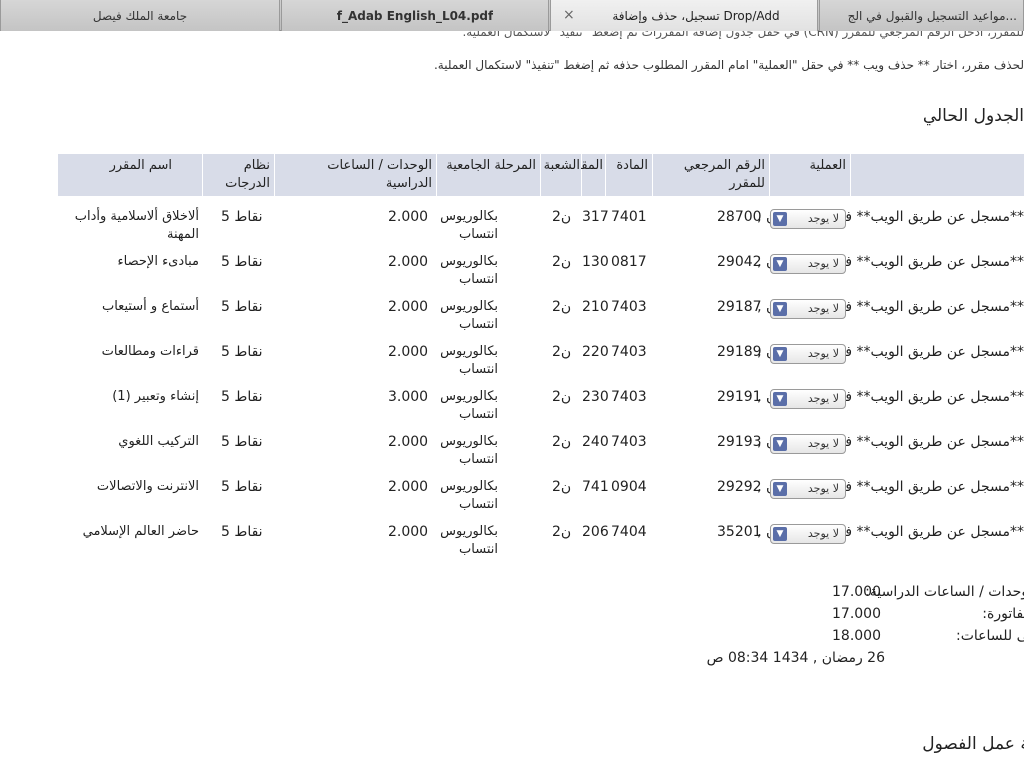 This screenshot has height=768, width=1024. What do you see at coordinates (595, 397) in the screenshot?
I see `cell-course: 230` at bounding box center [595, 397].